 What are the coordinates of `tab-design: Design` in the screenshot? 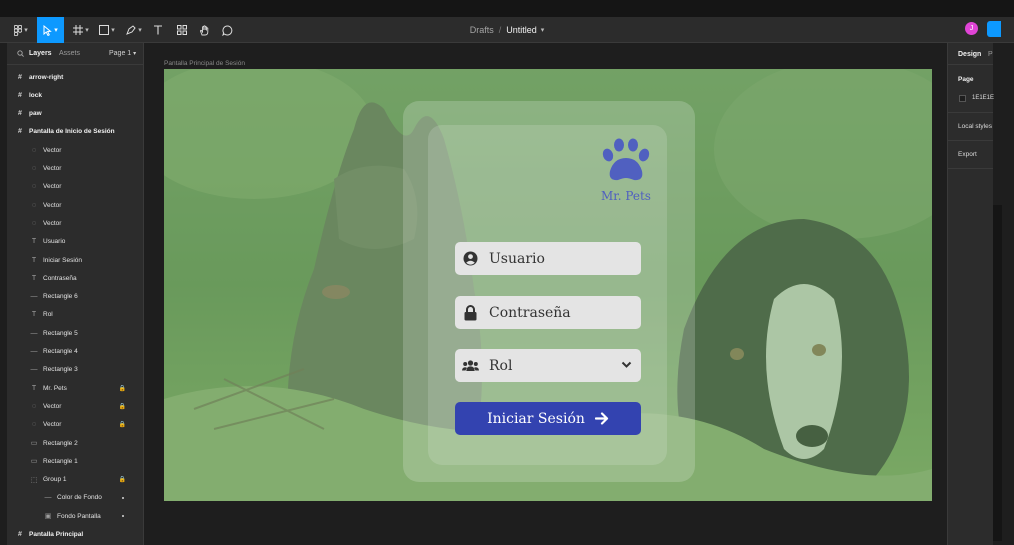 It's located at (969, 54).